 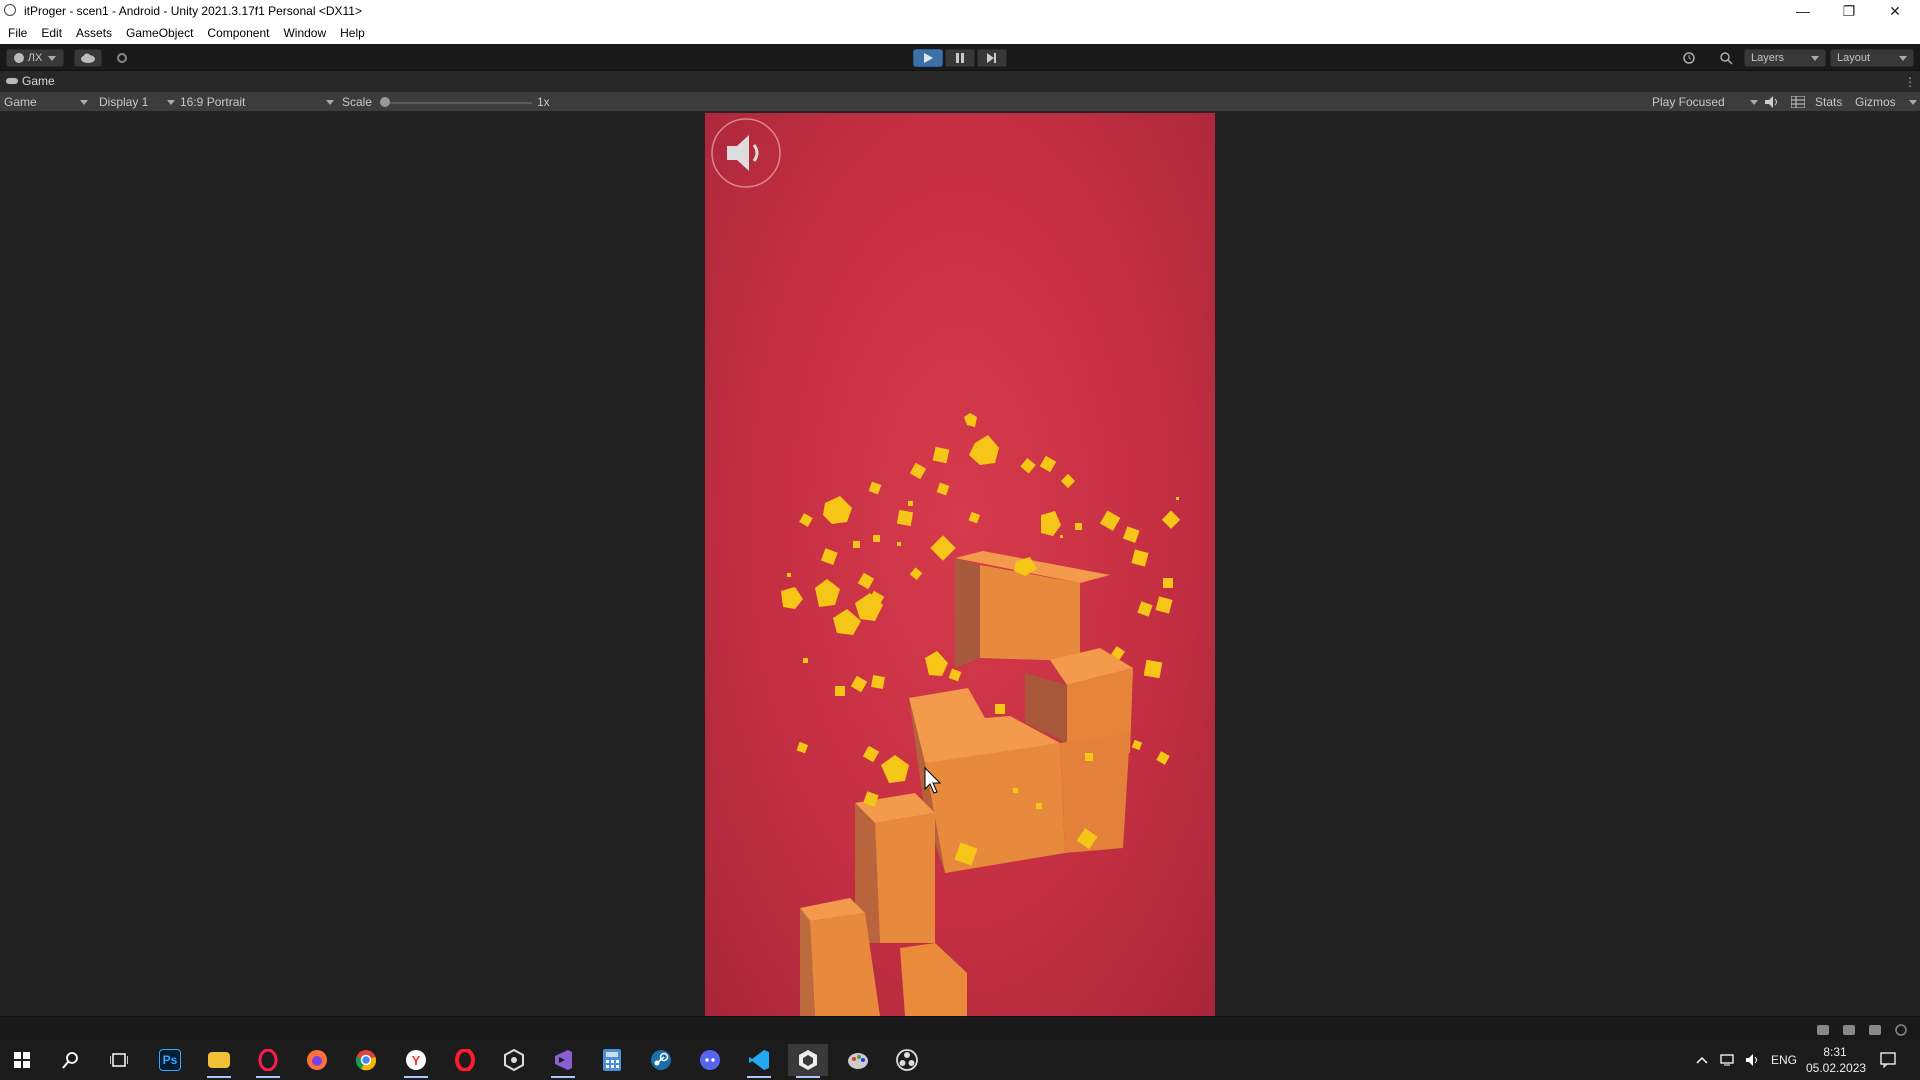 I want to click on discord-icon, so click(x=710, y=1060).